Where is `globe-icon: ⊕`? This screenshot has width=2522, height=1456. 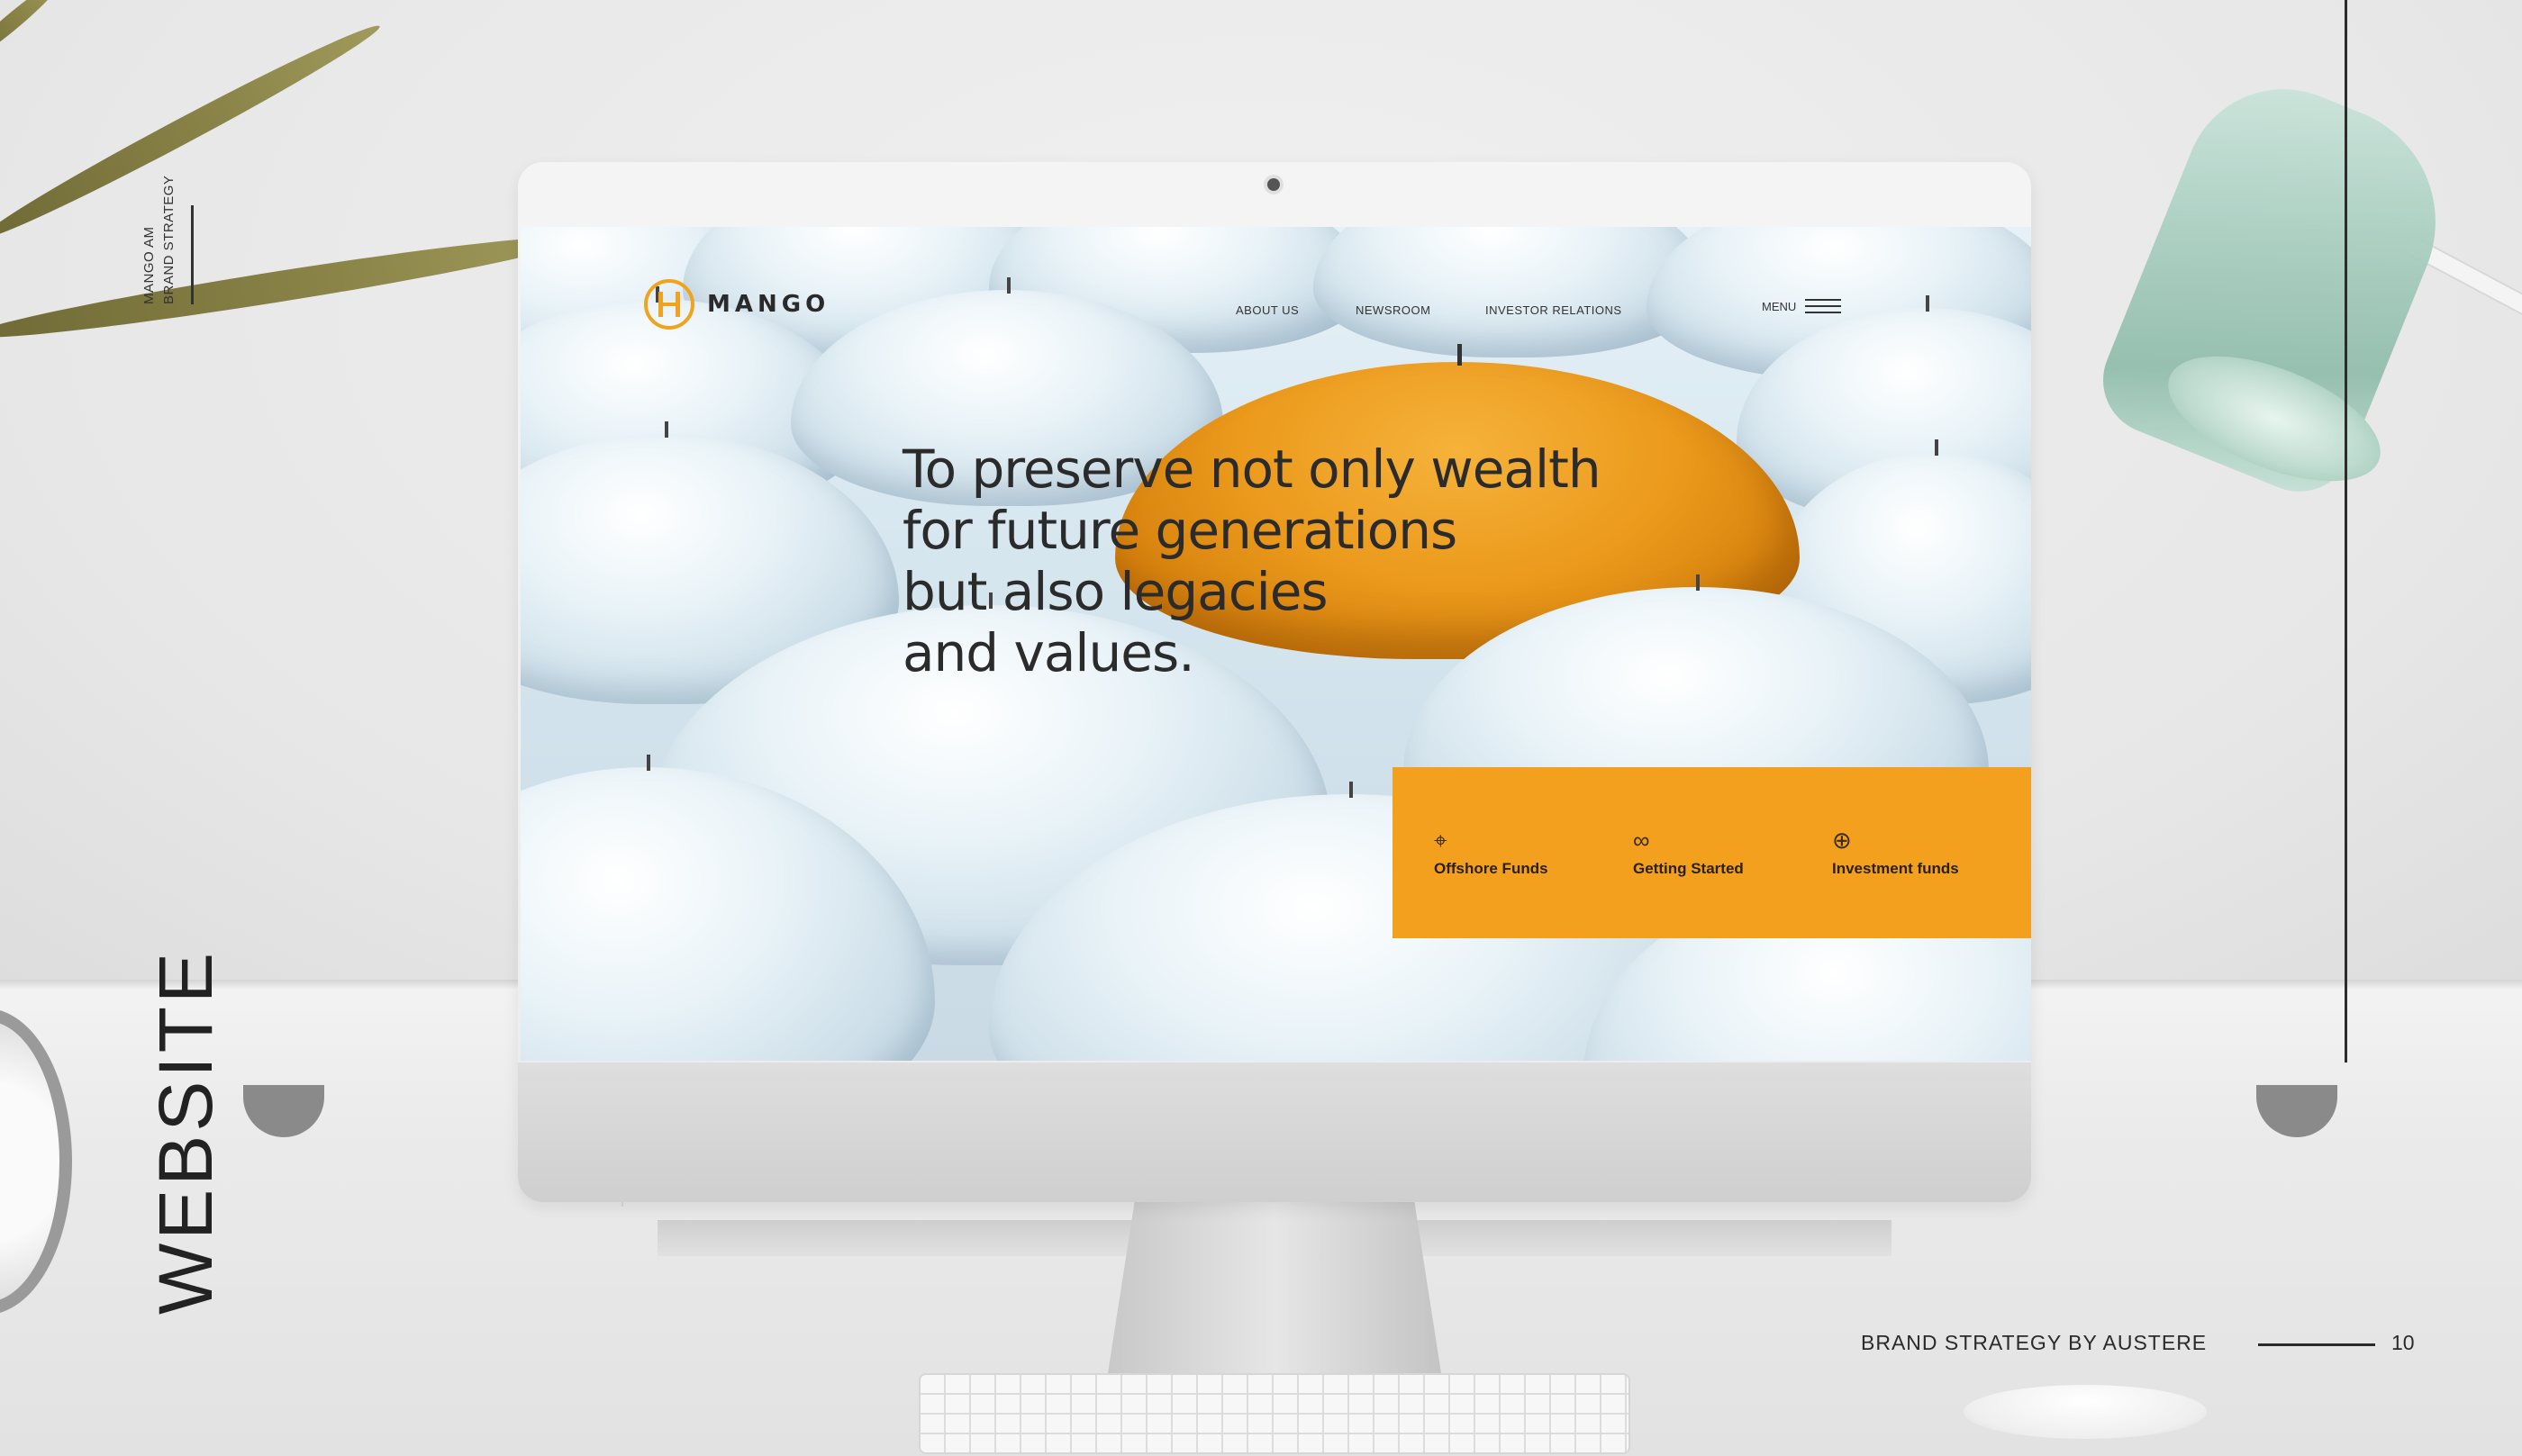 globe-icon: ⊕ is located at coordinates (1842, 841).